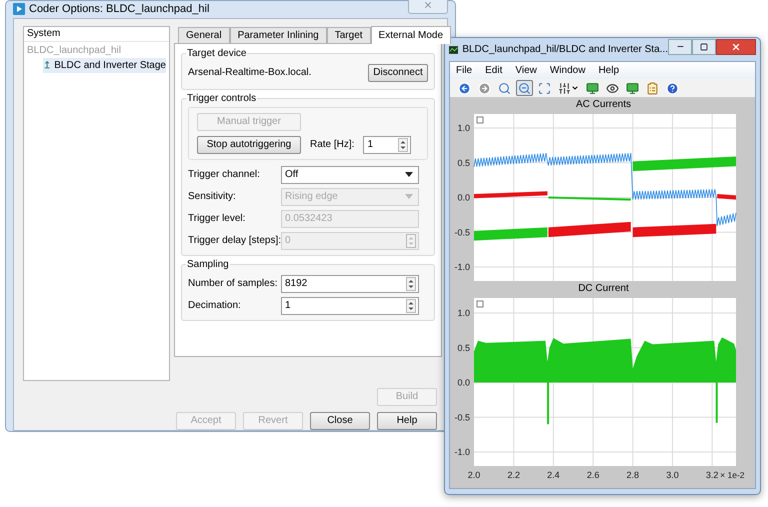 Image resolution: width=768 pixels, height=507 pixels. Describe the element at coordinates (204, 34) in the screenshot. I see `tab: General` at that location.